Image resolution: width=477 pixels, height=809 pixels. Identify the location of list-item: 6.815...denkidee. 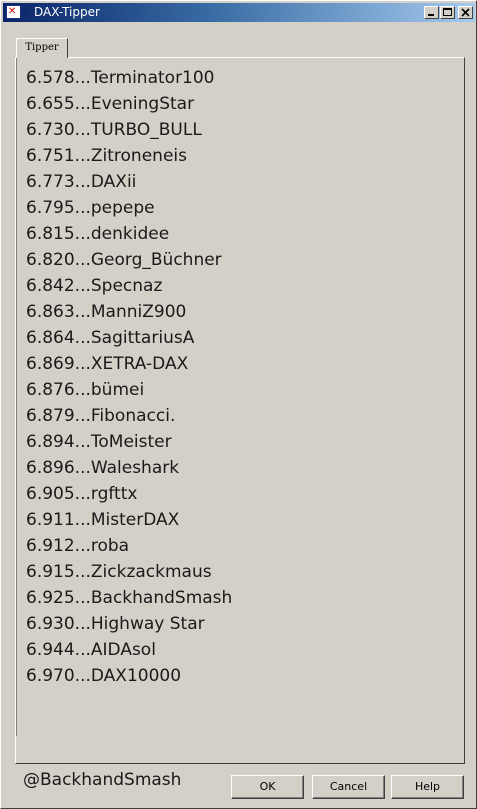
(98, 234).